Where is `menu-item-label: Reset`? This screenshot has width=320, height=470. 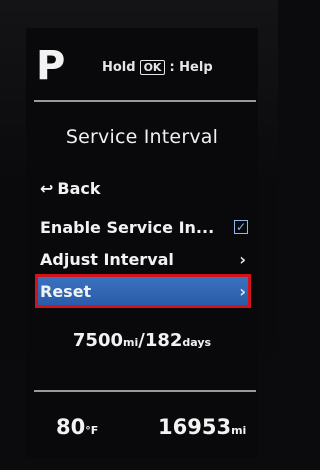
menu-item-label: Reset is located at coordinates (66, 291).